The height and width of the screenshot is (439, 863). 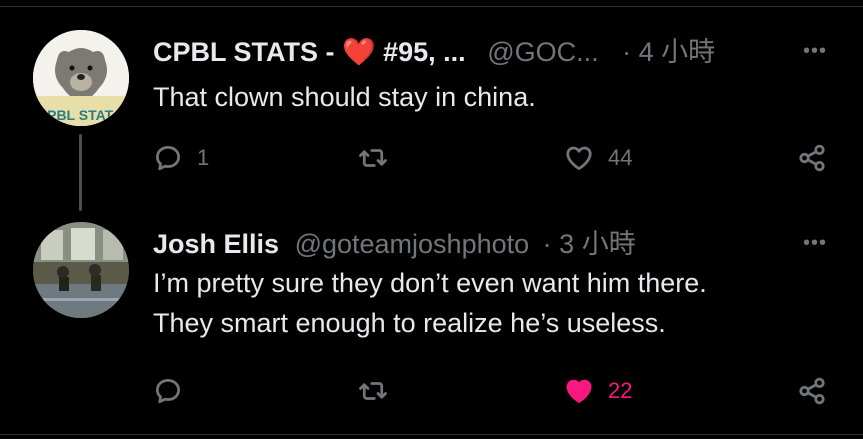 What do you see at coordinates (620, 390) in the screenshot?
I see `like-count: 22` at bounding box center [620, 390].